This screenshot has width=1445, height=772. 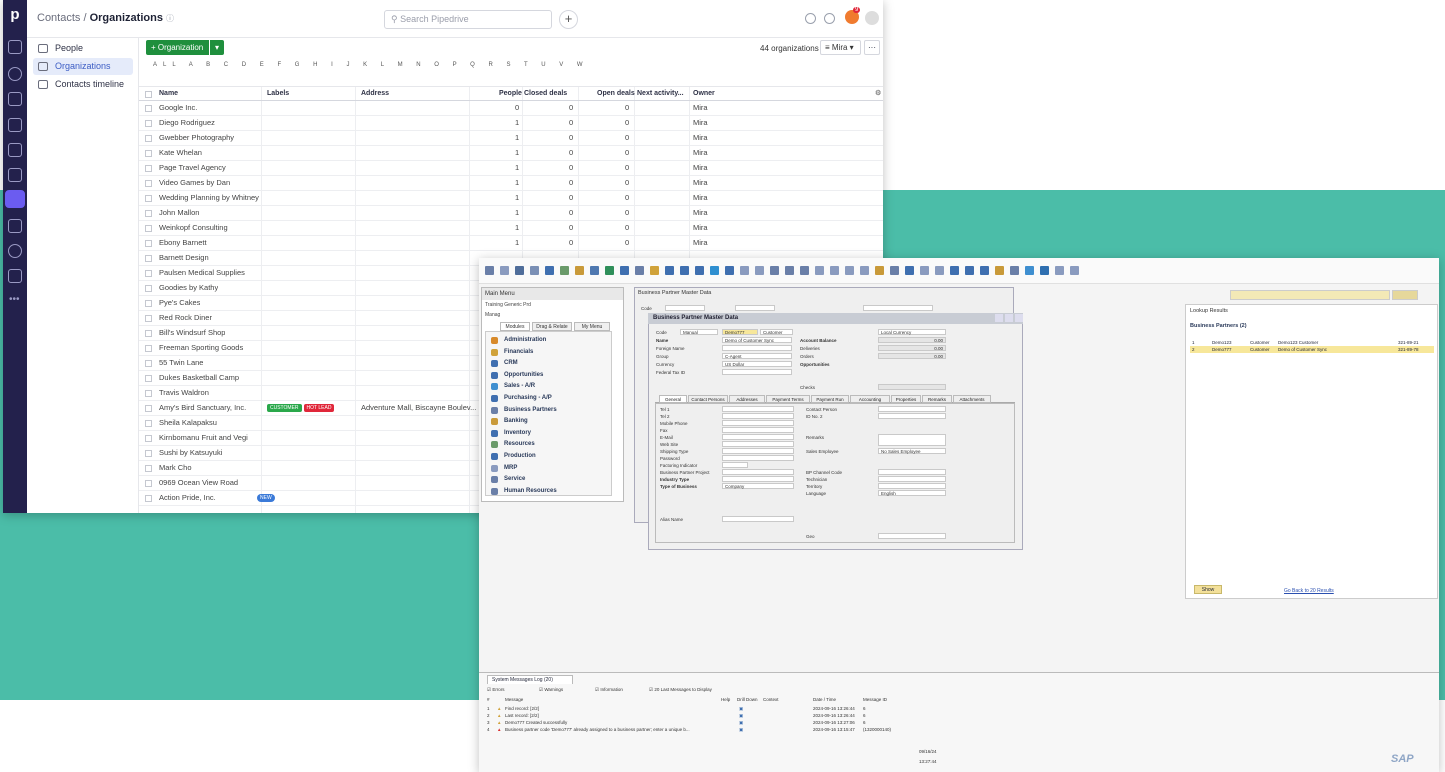 I want to click on tab-payment-run: Payment Run, so click(x=830, y=399).